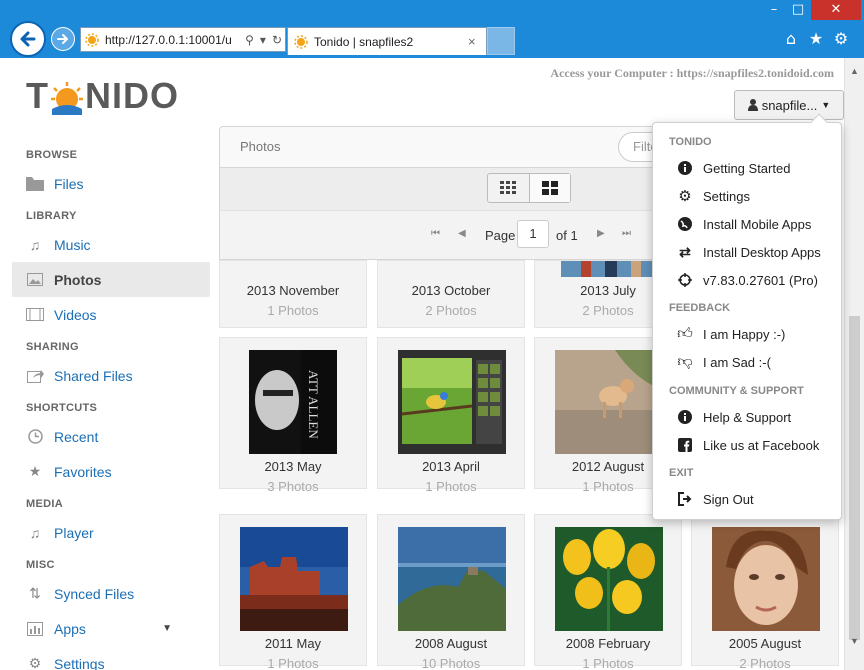 The height and width of the screenshot is (670, 864). What do you see at coordinates (685, 361) in the screenshot?
I see `thumbs-down-icon: 👎︎` at bounding box center [685, 361].